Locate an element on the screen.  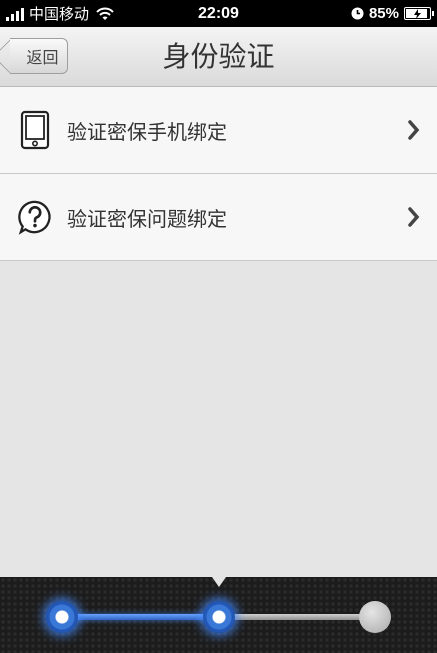
progress-track-completed is located at coordinates (141, 617).